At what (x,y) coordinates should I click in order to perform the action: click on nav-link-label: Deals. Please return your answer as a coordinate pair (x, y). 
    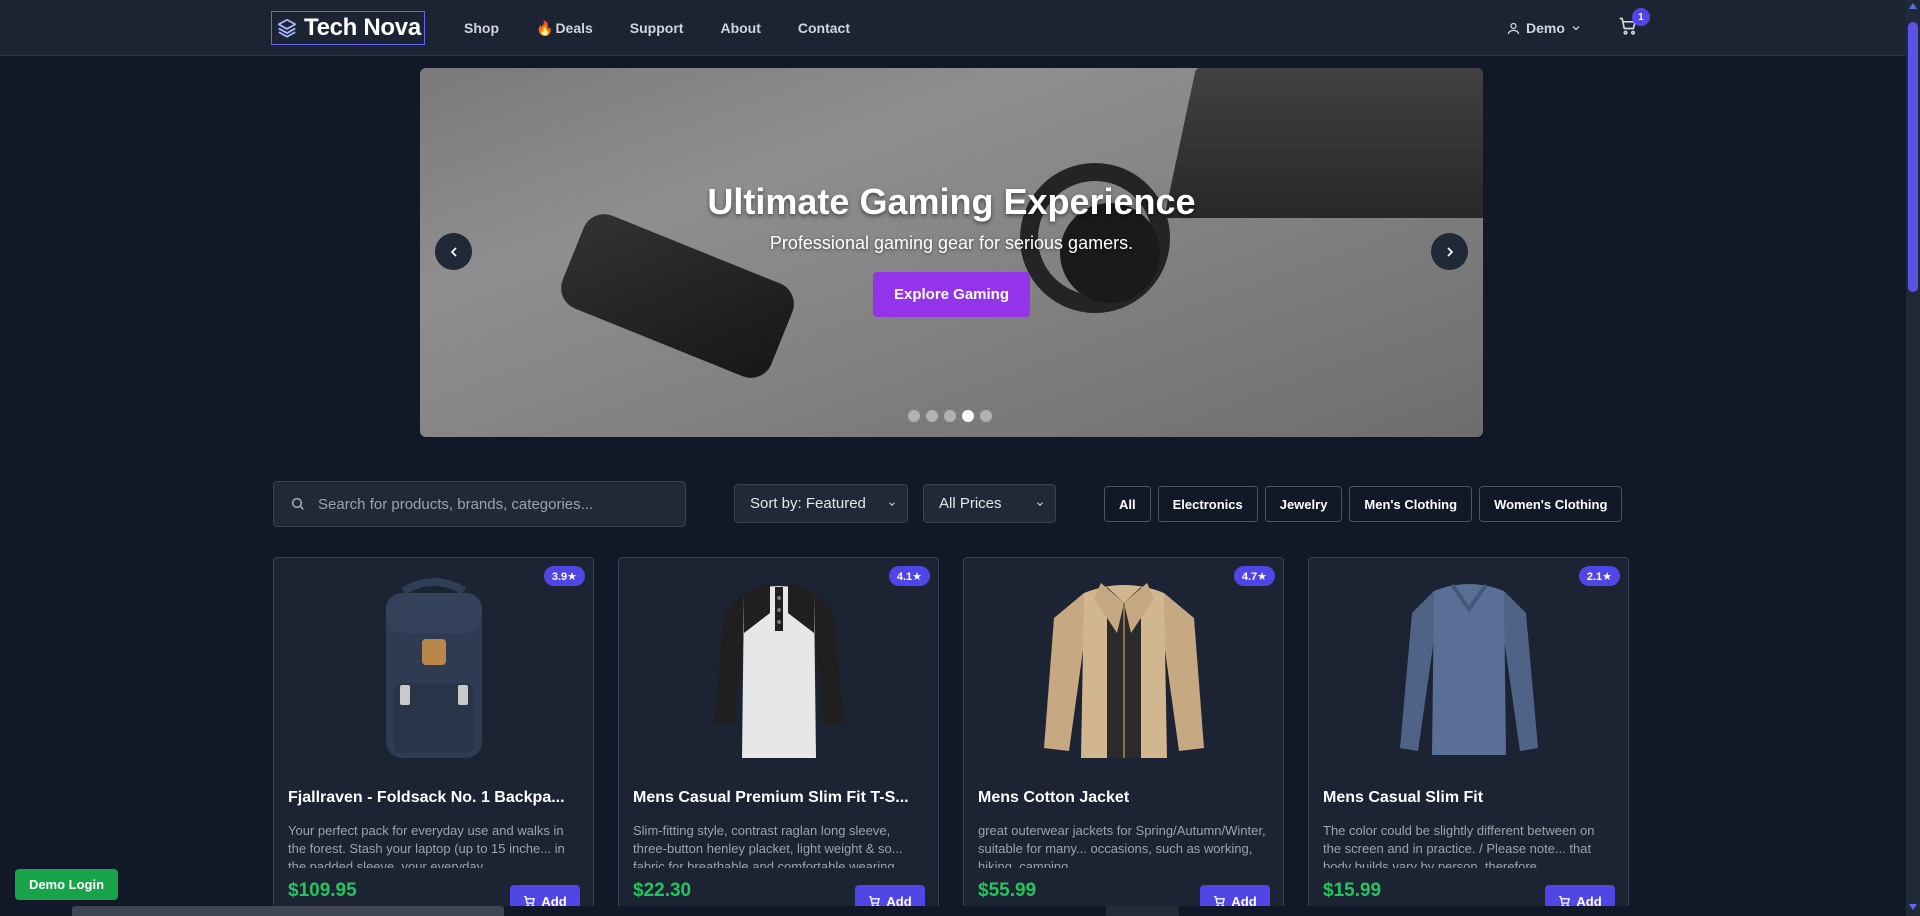
    Looking at the image, I should click on (574, 28).